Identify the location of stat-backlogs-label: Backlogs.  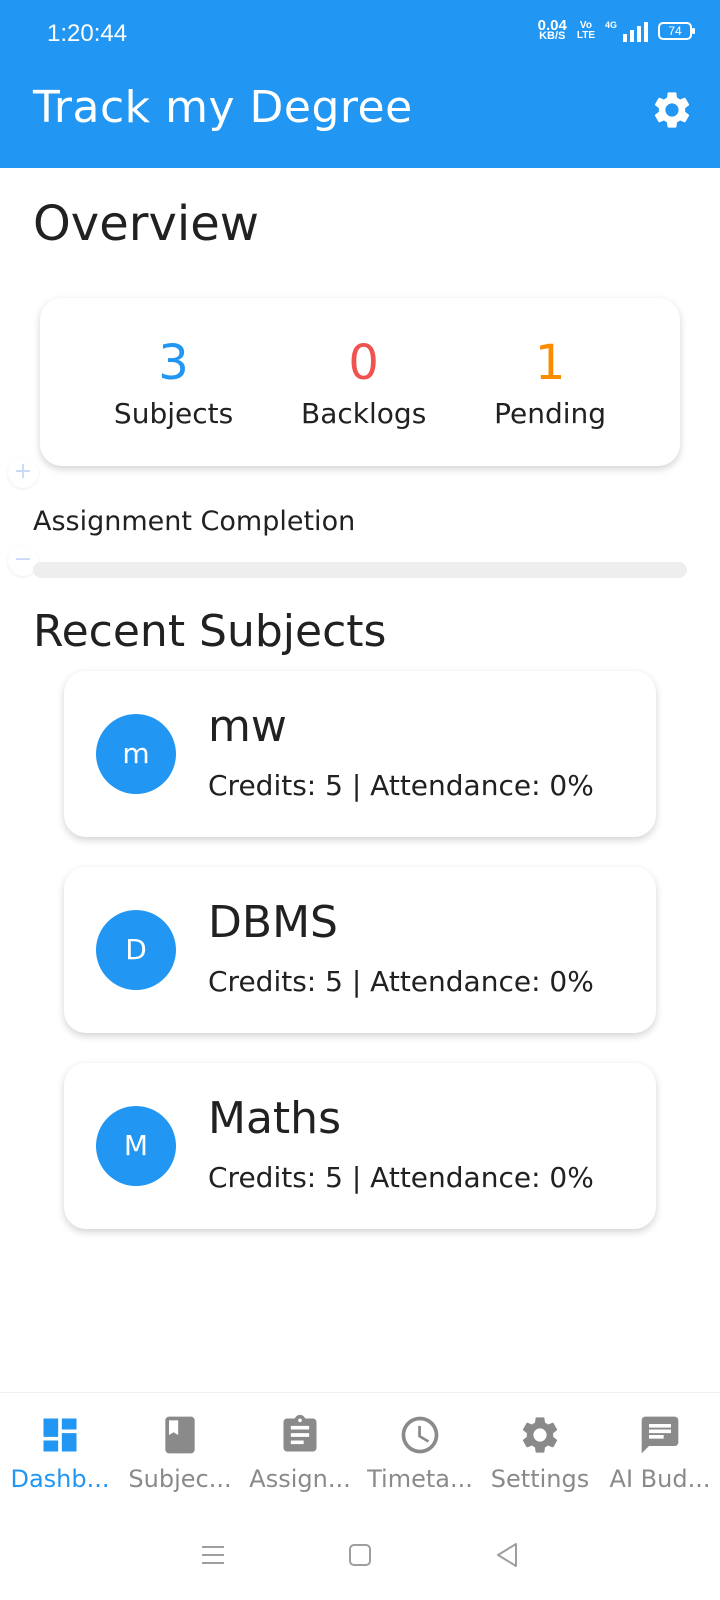
(364, 413).